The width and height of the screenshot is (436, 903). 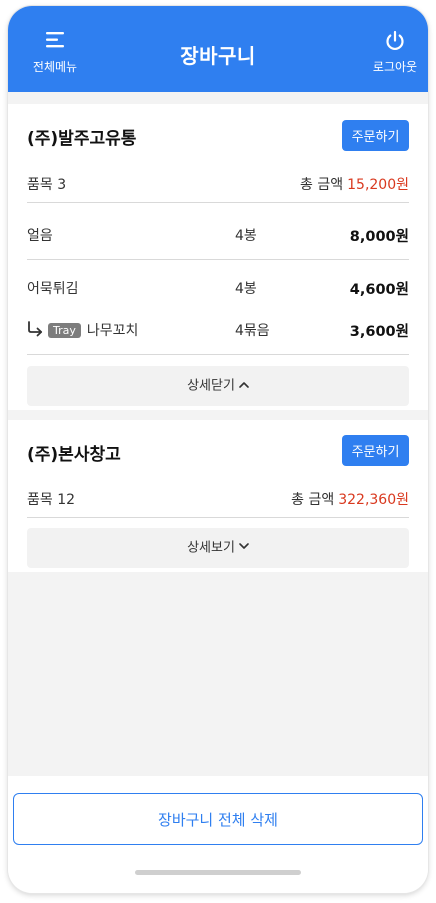 I want to click on tray-badge: Tray, so click(x=64, y=330).